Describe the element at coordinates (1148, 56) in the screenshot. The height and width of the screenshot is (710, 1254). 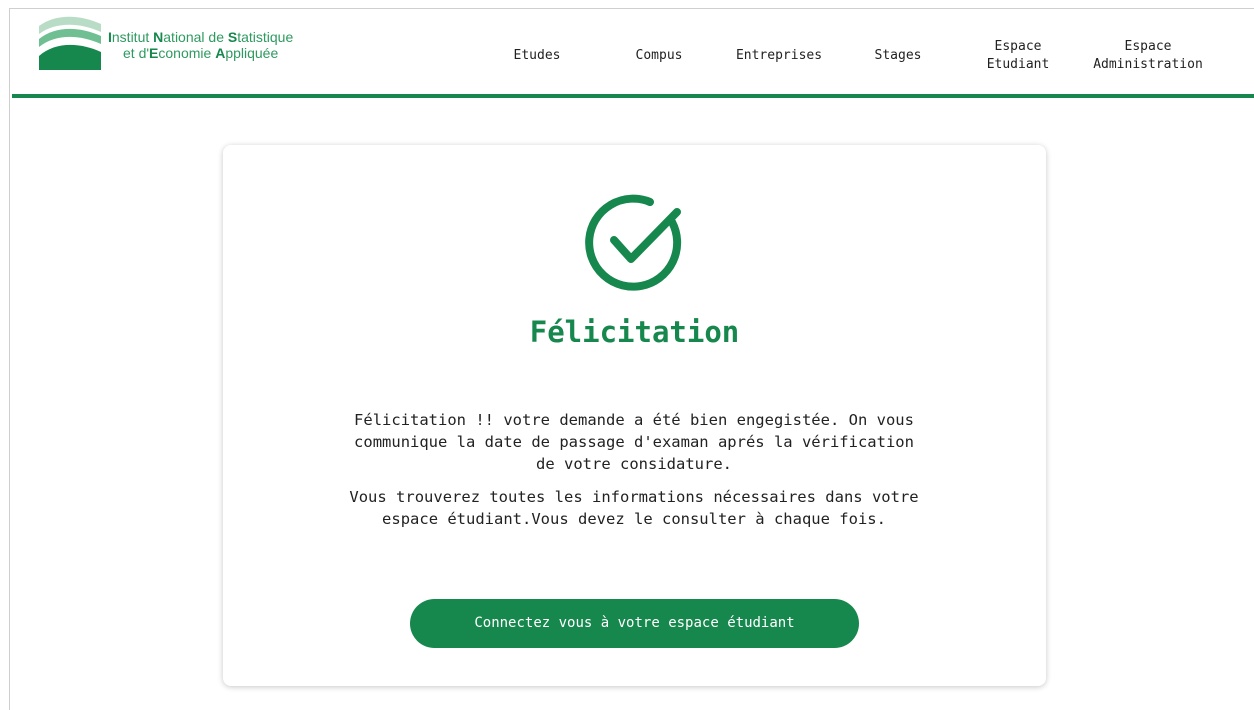
I see `nav-link-espace-administration: Espace Administration` at that location.